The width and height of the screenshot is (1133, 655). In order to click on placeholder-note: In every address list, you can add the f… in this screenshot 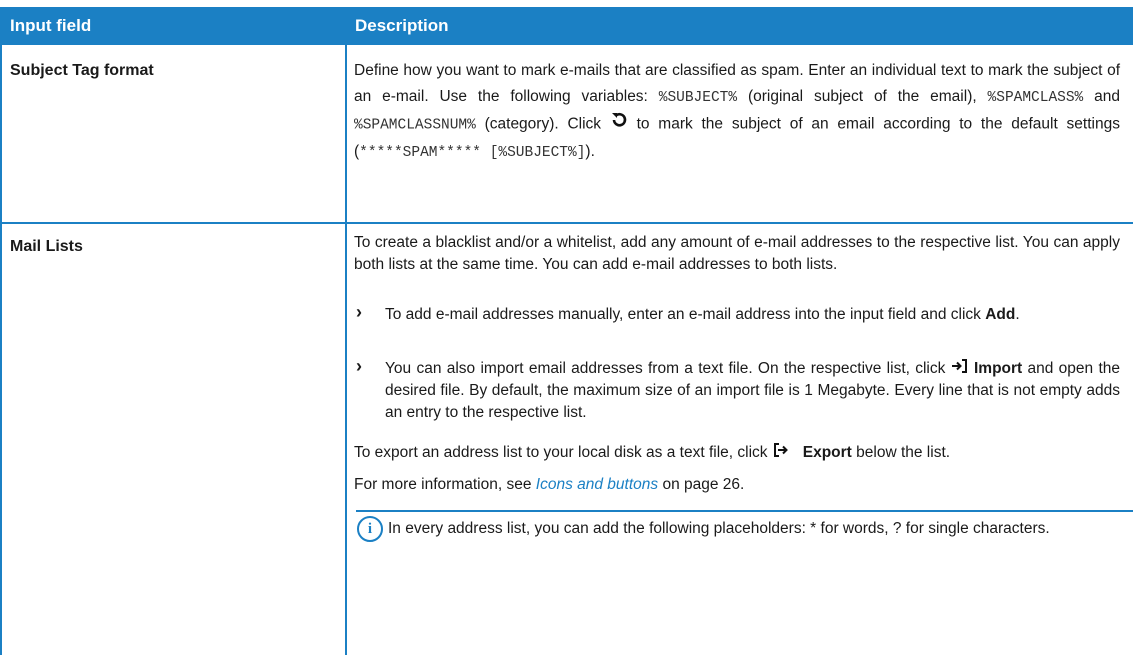, I will do `click(719, 528)`.